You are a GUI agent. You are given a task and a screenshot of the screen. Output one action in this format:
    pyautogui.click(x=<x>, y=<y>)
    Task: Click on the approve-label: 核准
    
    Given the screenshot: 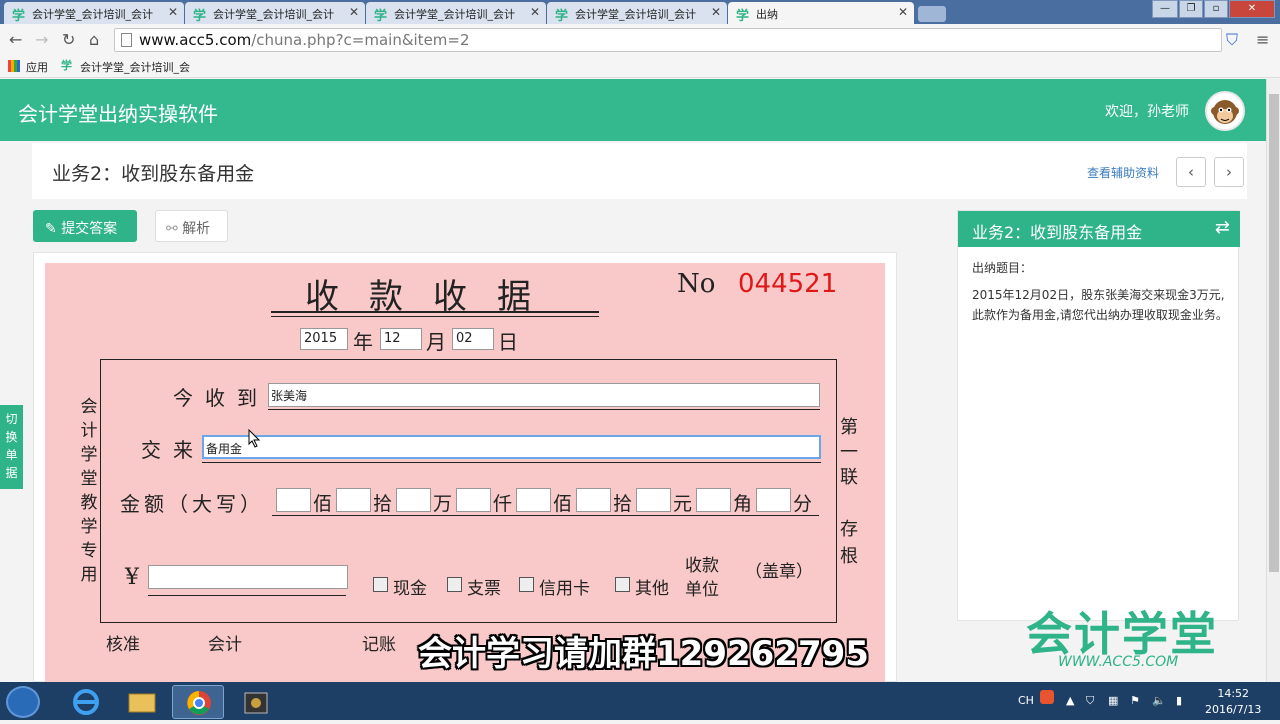 What is the action you would take?
    pyautogui.click(x=123, y=645)
    